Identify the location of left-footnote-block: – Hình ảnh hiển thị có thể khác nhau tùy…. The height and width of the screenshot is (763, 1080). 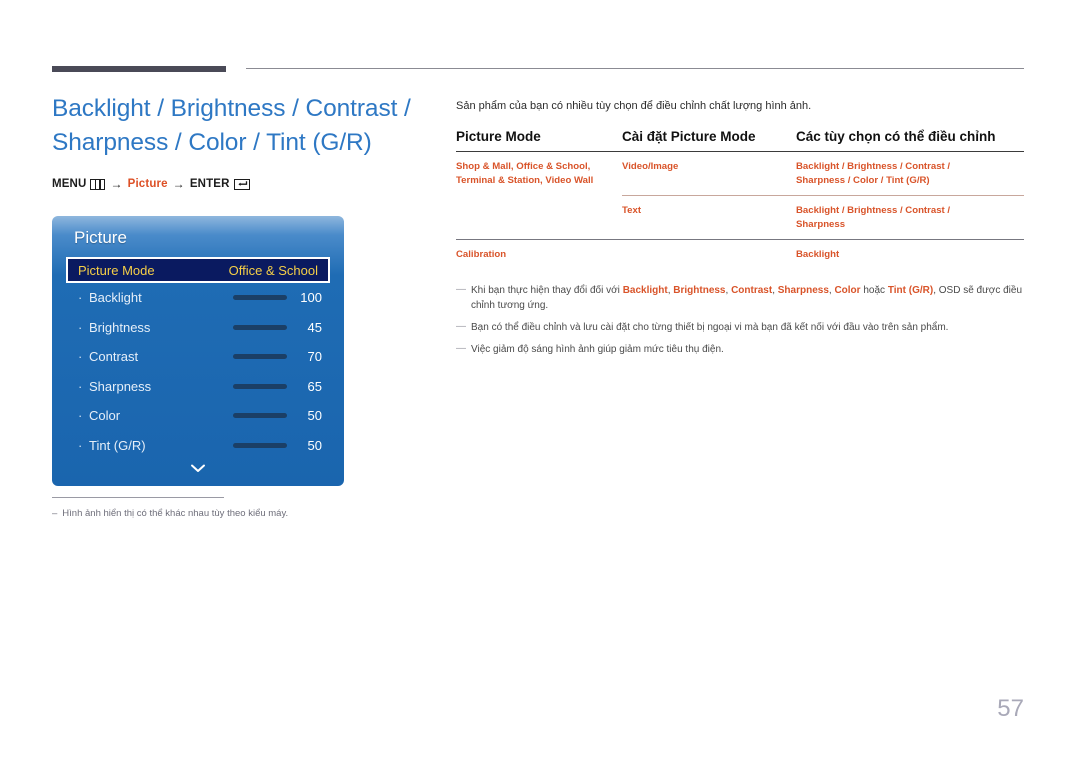
(217, 508).